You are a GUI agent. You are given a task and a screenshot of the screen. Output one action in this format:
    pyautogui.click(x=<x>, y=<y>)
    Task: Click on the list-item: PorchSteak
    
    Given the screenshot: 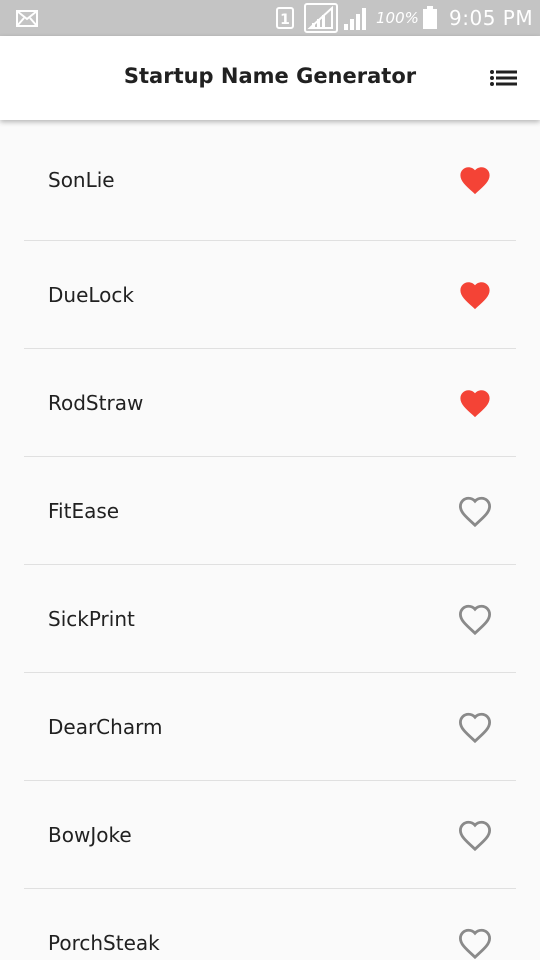 What is the action you would take?
    pyautogui.click(x=270, y=924)
    